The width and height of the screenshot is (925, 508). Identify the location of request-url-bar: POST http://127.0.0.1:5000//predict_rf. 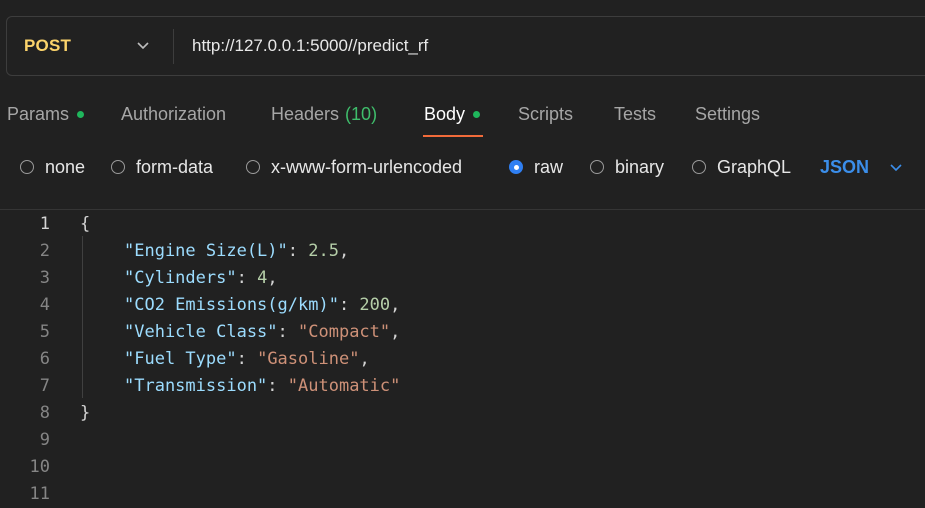
(465, 46).